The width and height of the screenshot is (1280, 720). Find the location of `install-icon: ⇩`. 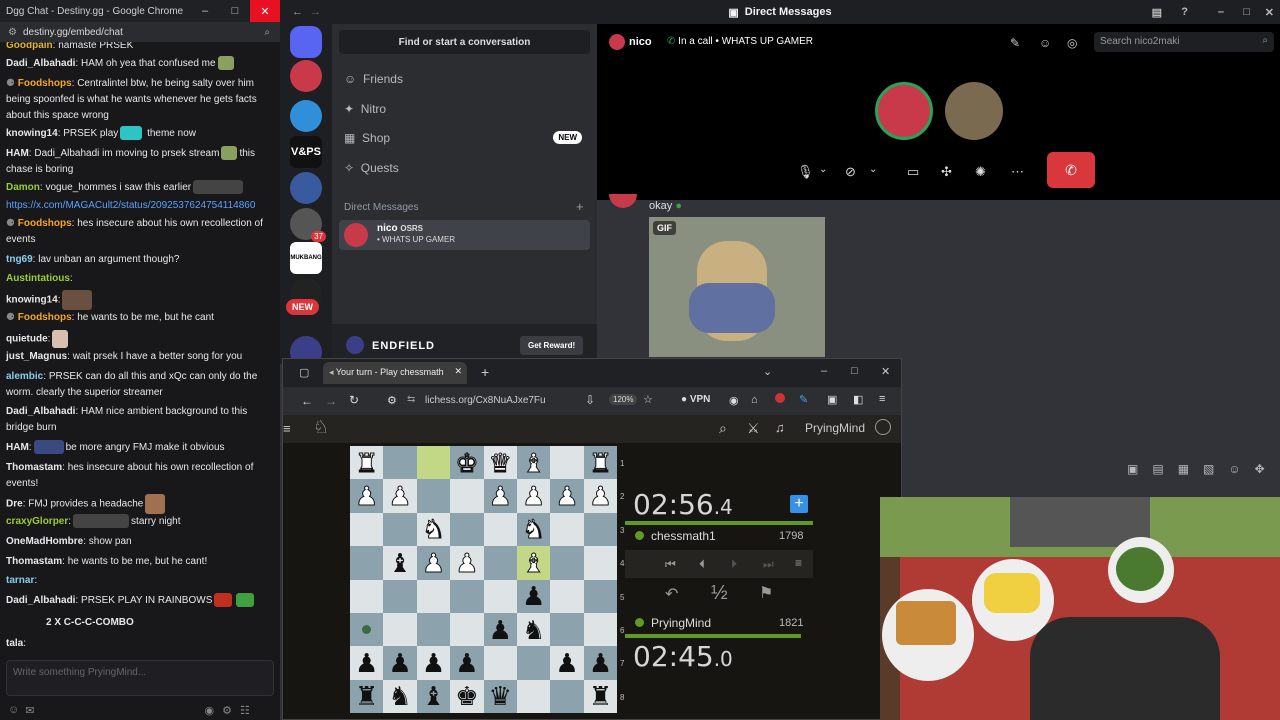

install-icon: ⇩ is located at coordinates (590, 400).